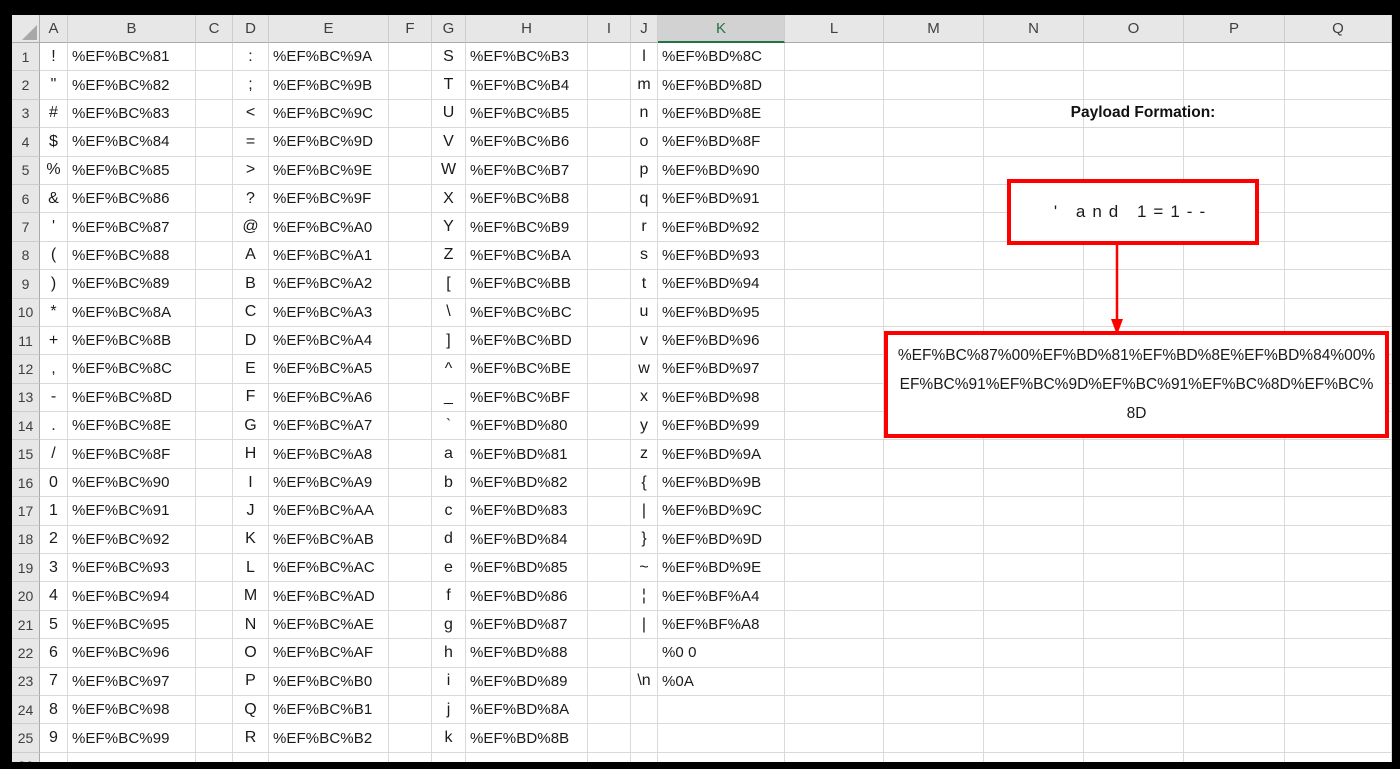 Image resolution: width=1400 pixels, height=769 pixels. I want to click on cell-K11: %EF%BD%96, so click(721, 341).